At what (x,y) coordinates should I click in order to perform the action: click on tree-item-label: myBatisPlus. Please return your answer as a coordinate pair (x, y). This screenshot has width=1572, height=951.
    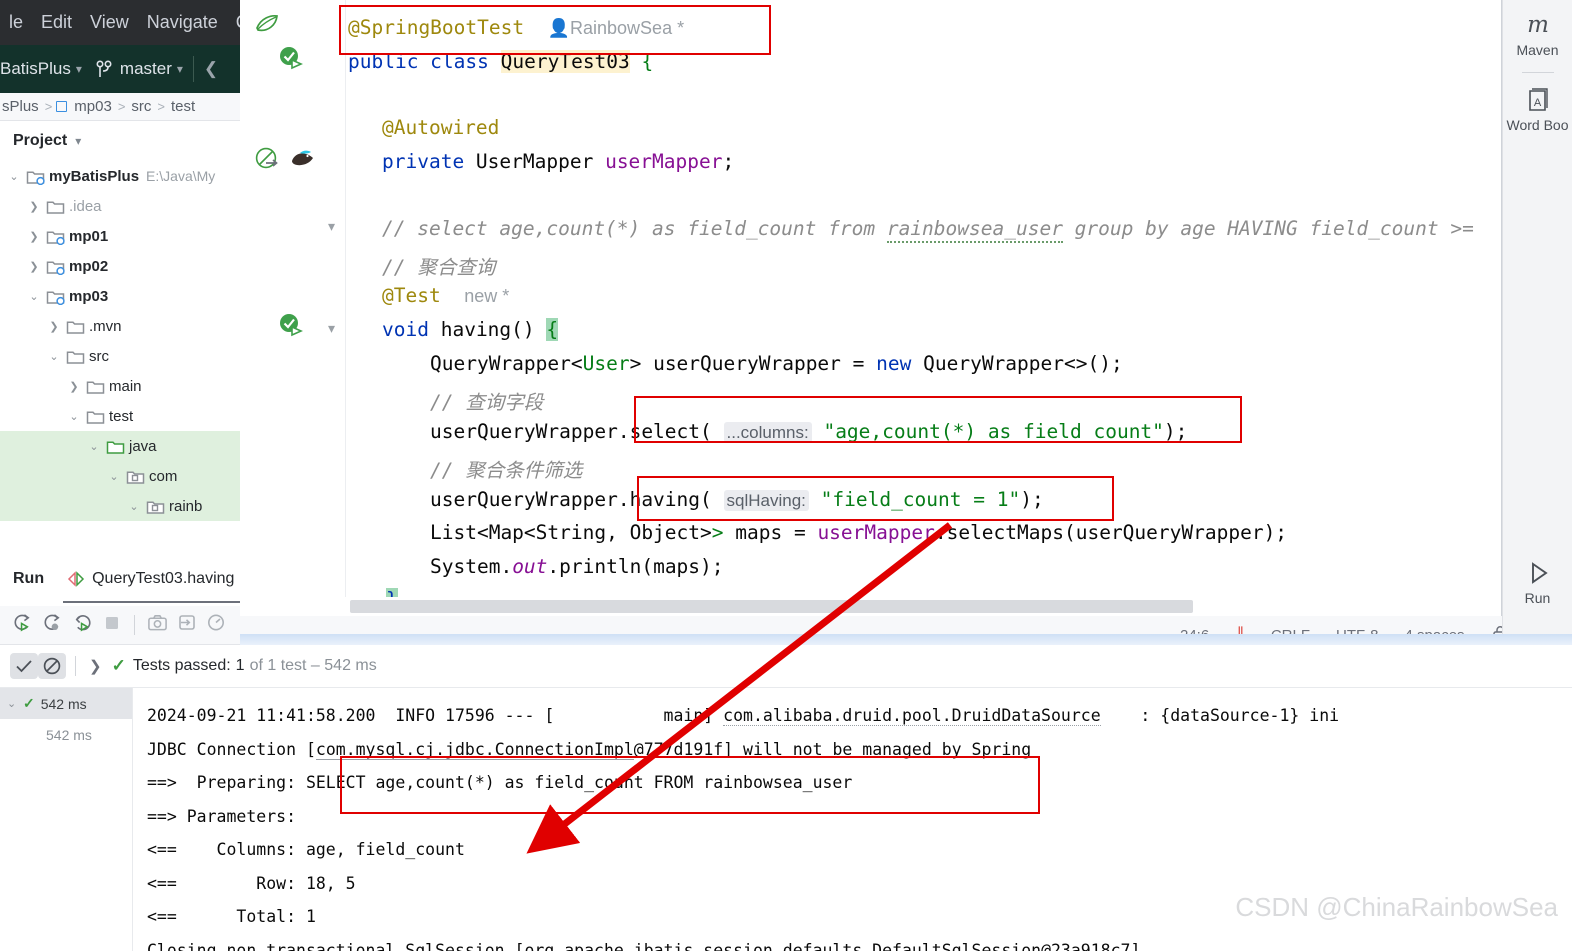
    Looking at the image, I should click on (94, 176).